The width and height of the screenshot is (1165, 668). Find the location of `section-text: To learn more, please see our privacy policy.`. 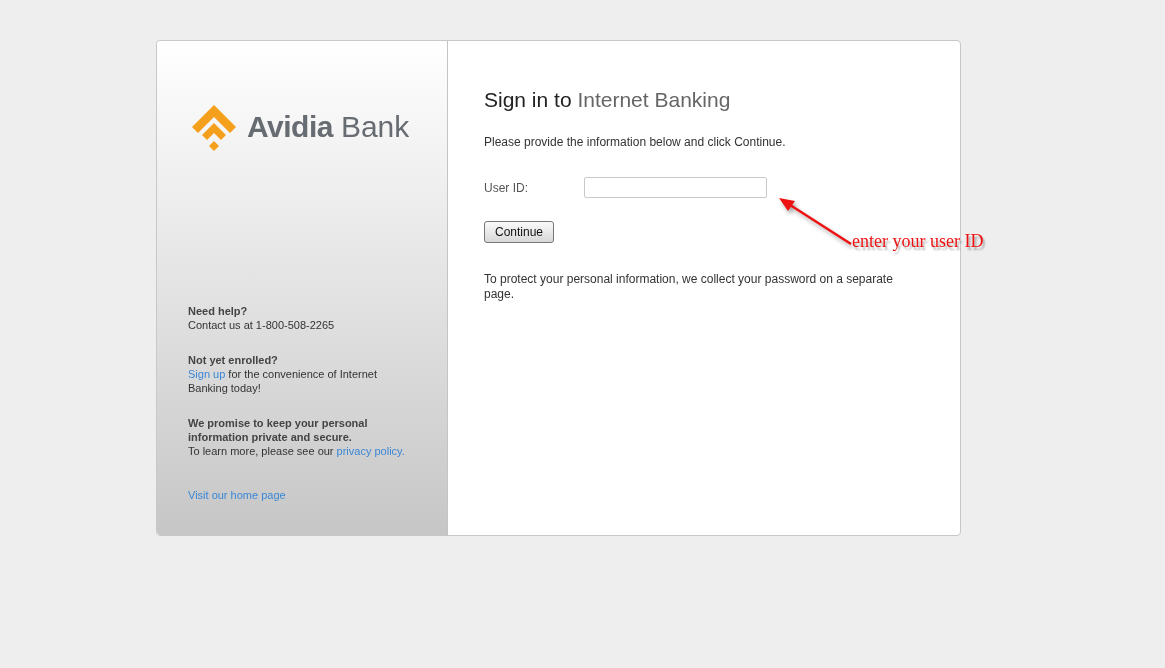

section-text: To learn more, please see our privacy policy. is located at coordinates (297, 451).